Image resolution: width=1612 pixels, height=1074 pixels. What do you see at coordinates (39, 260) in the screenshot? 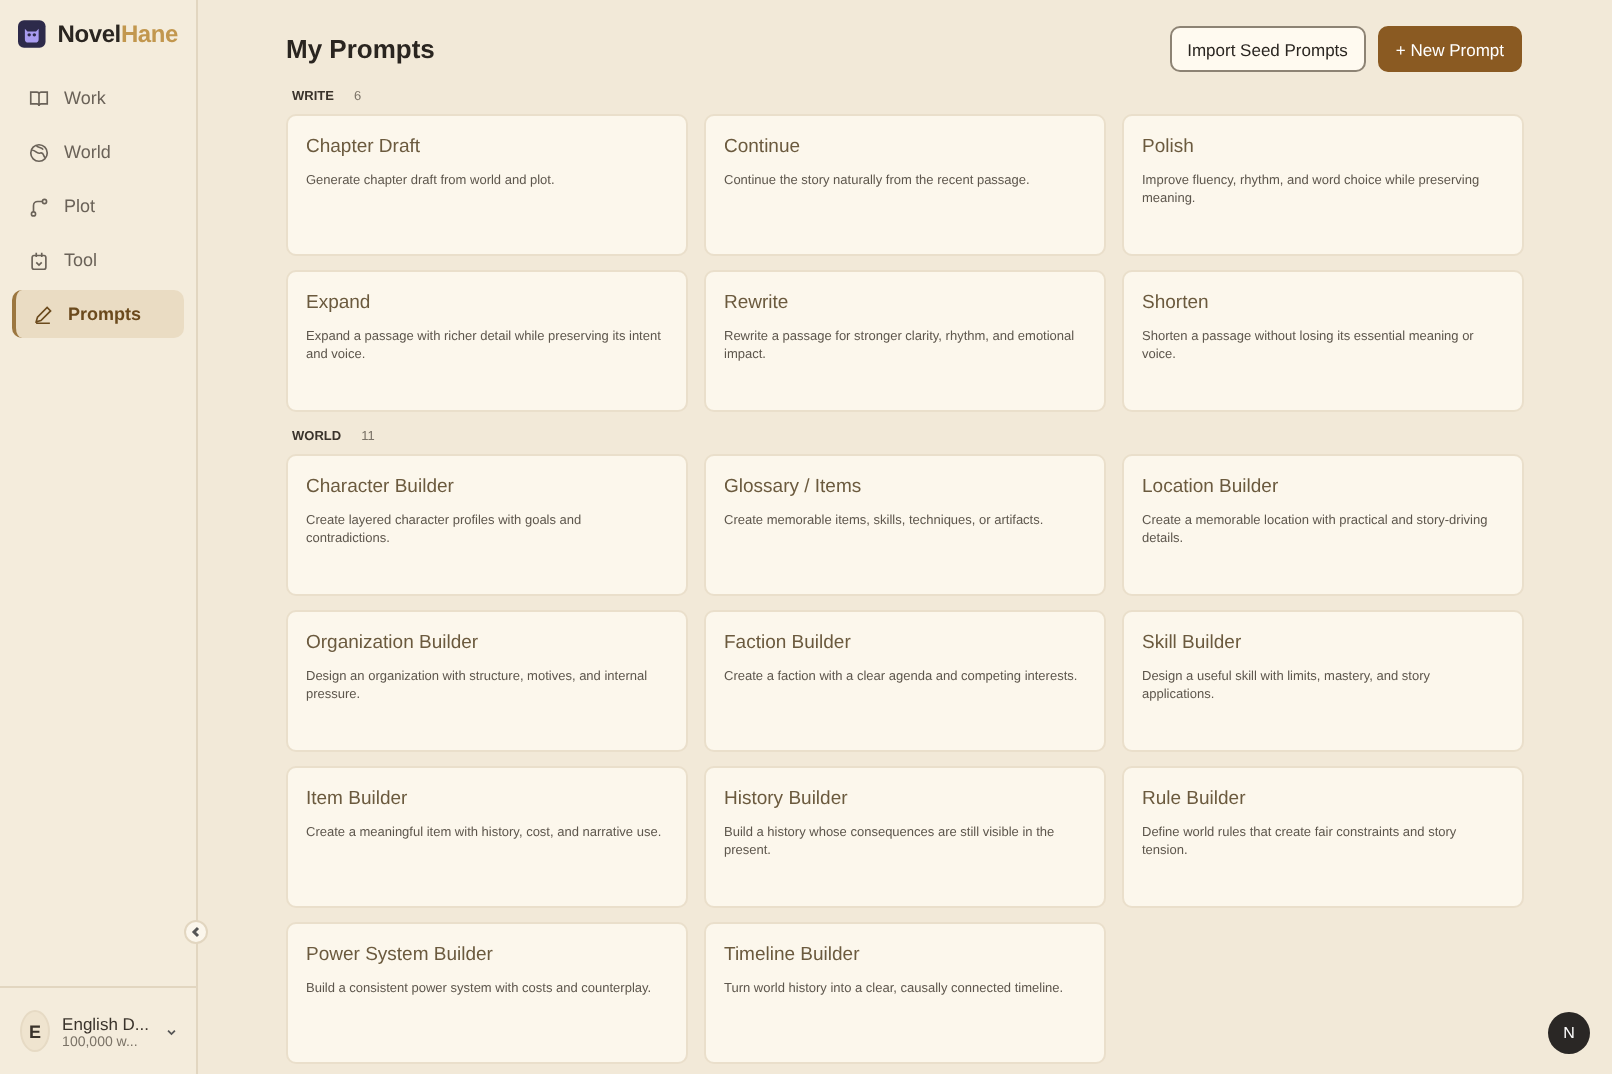
I see `clipboard-icon` at bounding box center [39, 260].